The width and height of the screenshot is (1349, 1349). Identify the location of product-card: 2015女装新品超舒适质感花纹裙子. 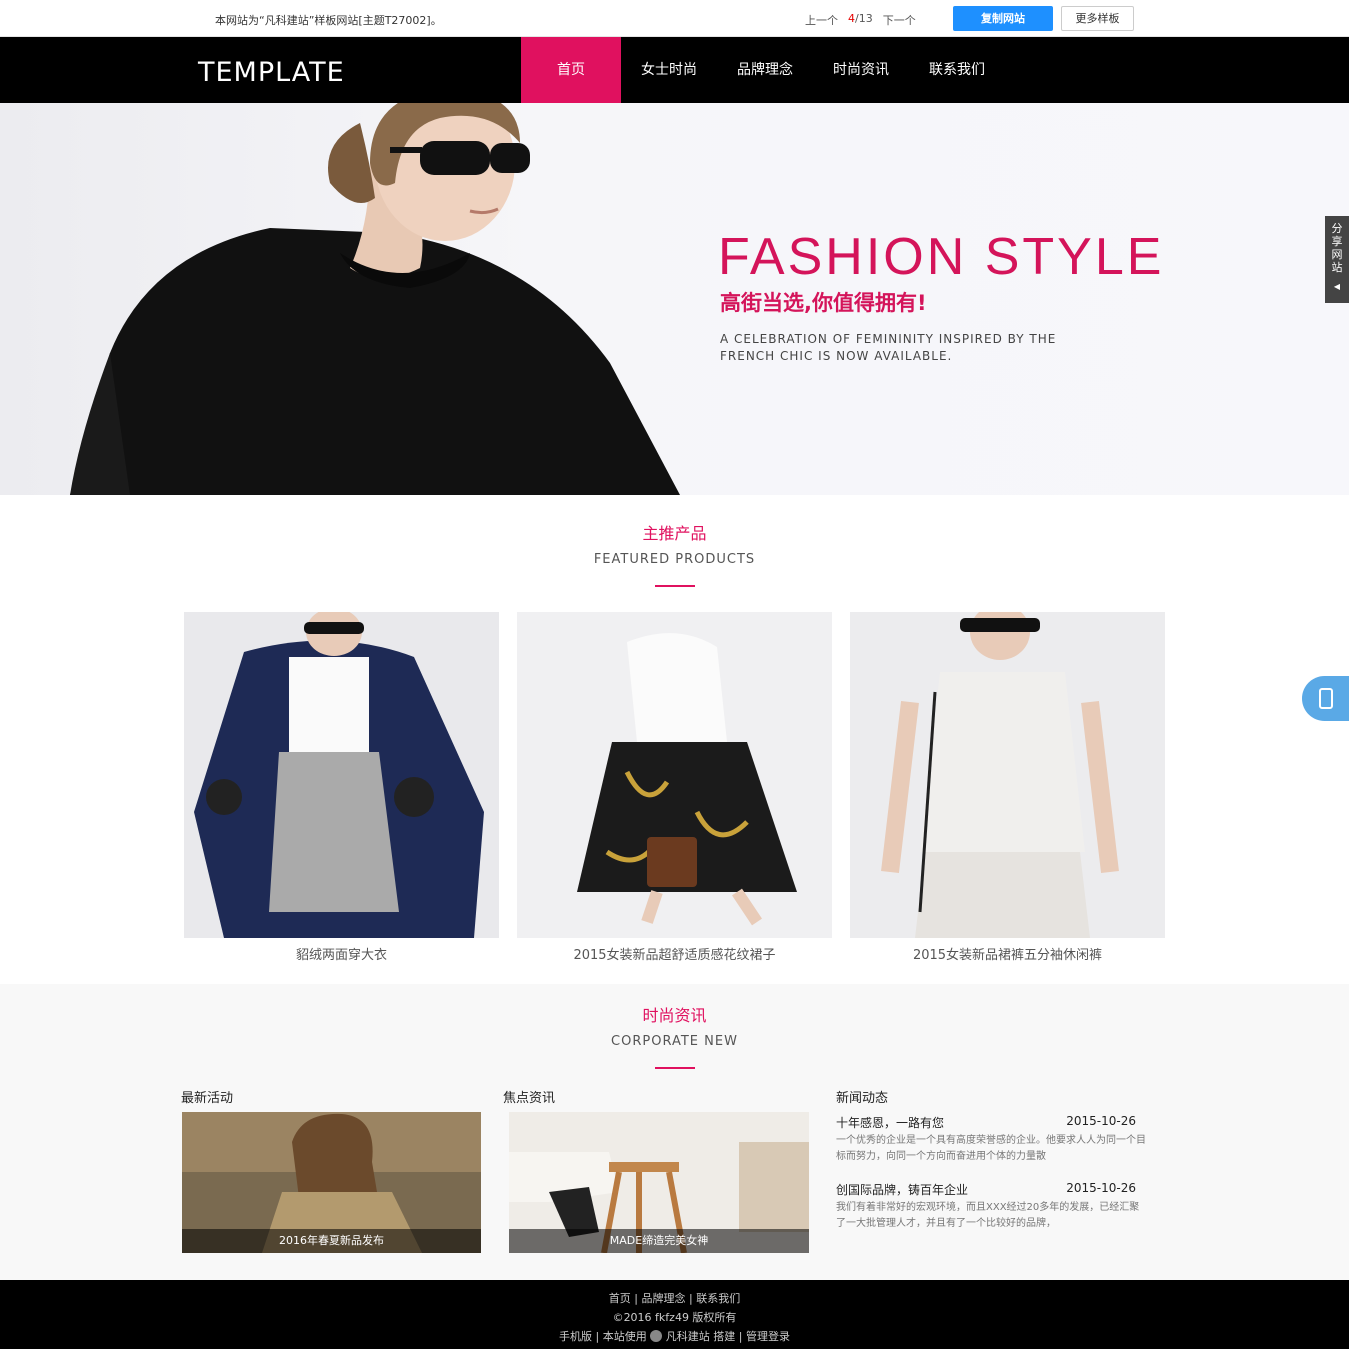
(674, 787).